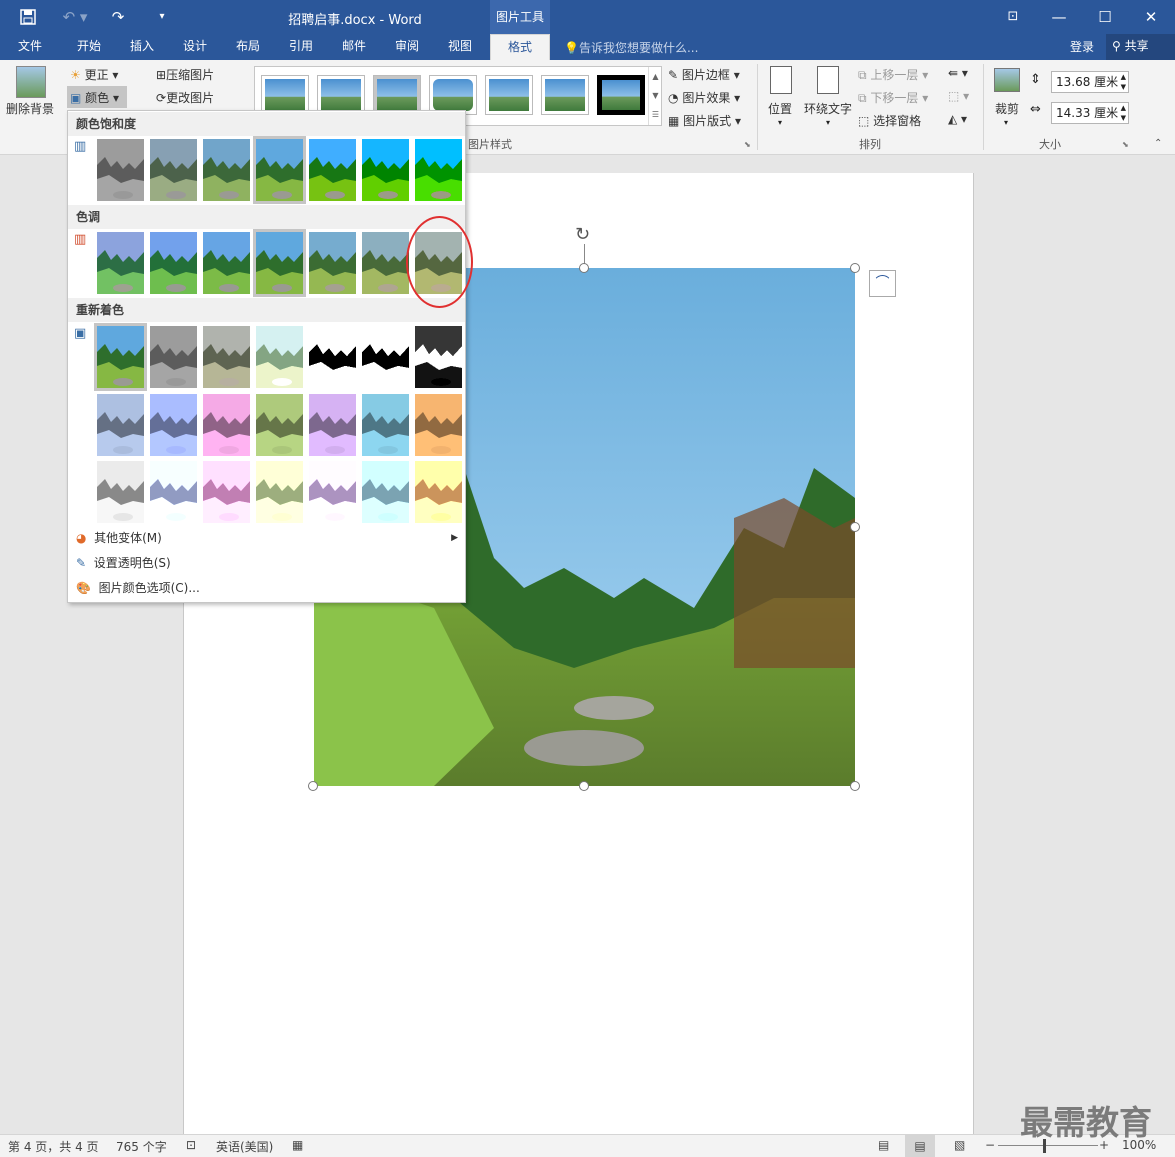 The width and height of the screenshot is (1175, 1157). Describe the element at coordinates (1125, 144) in the screenshot. I see `size-dialog-launcher-icon: ⬊` at that location.